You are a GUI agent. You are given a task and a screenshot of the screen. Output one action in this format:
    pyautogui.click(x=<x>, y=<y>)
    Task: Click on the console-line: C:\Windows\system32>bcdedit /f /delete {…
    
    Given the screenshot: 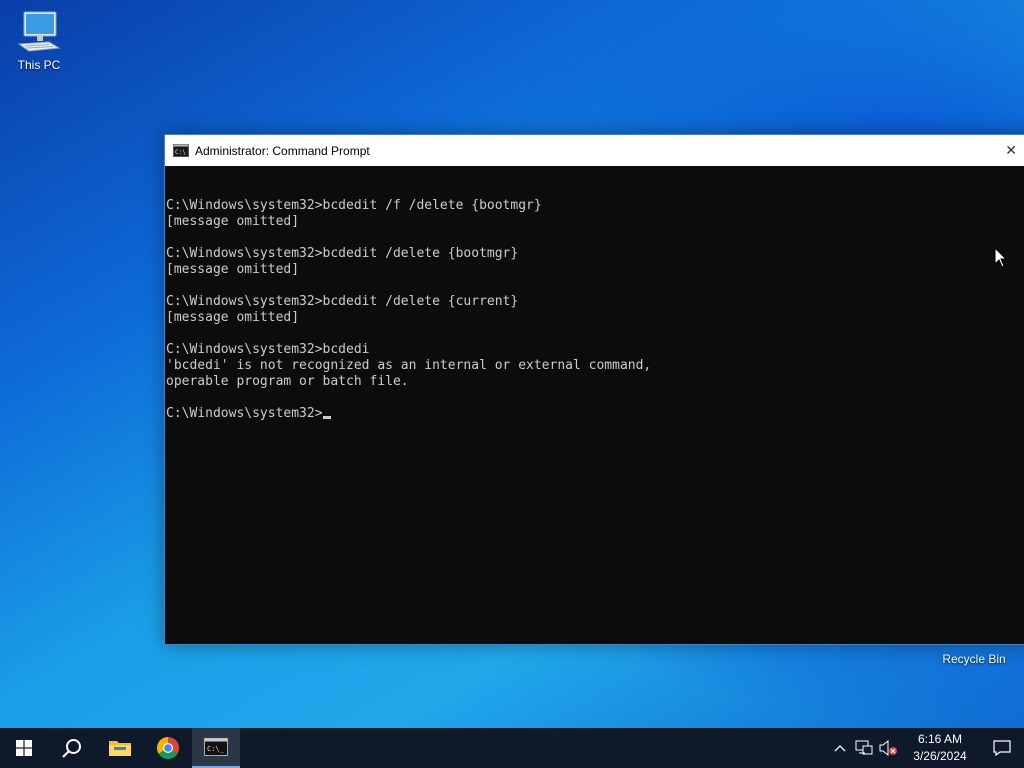 What is the action you would take?
    pyautogui.click(x=595, y=206)
    